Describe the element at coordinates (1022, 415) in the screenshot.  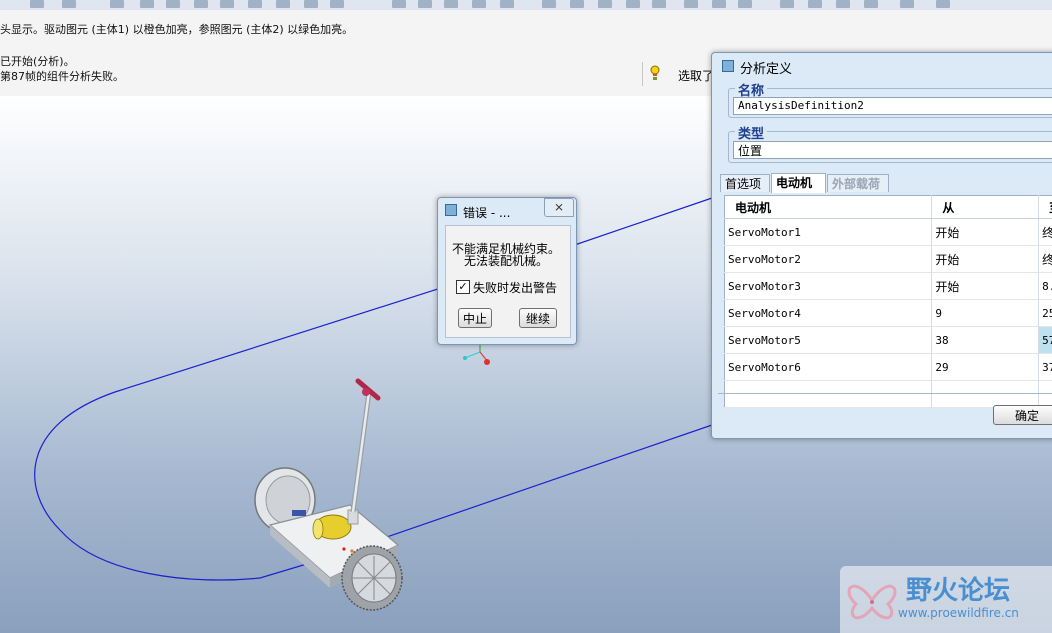
I see `ok-button: 确定` at that location.